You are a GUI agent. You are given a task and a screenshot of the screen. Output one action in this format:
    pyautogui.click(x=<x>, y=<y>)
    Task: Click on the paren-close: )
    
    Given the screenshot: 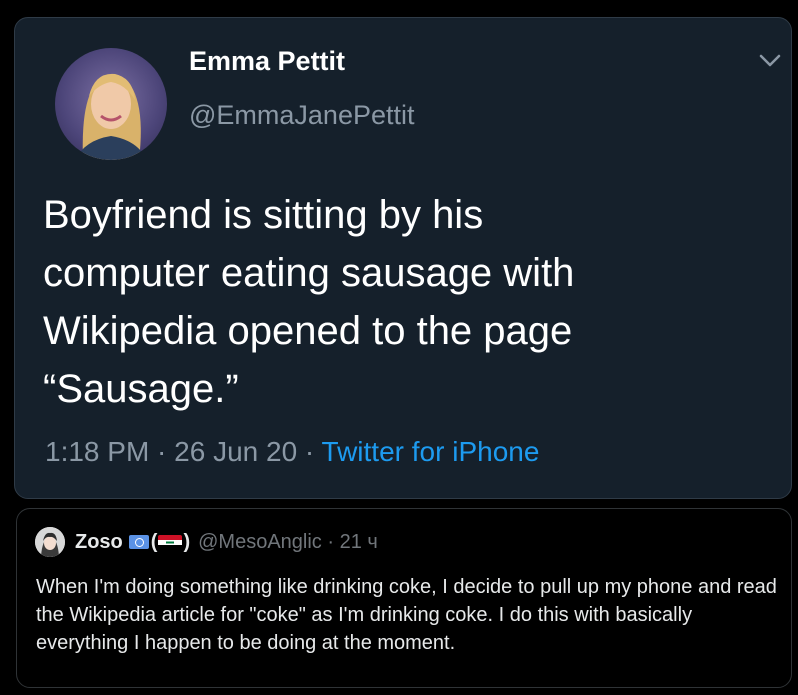 What is the action you would take?
    pyautogui.click(x=187, y=541)
    